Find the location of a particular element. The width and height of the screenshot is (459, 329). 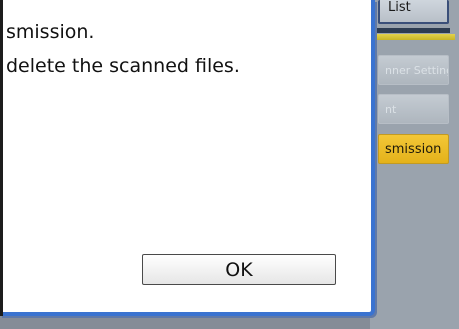

ok-button: OK is located at coordinates (239, 269).